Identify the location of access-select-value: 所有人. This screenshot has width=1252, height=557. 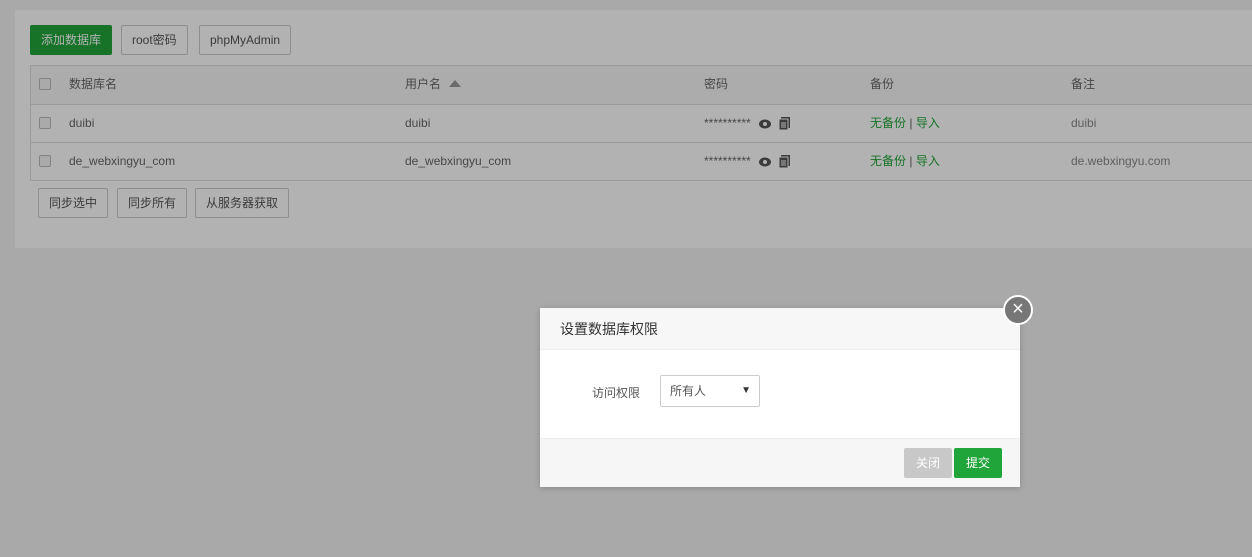
(688, 391).